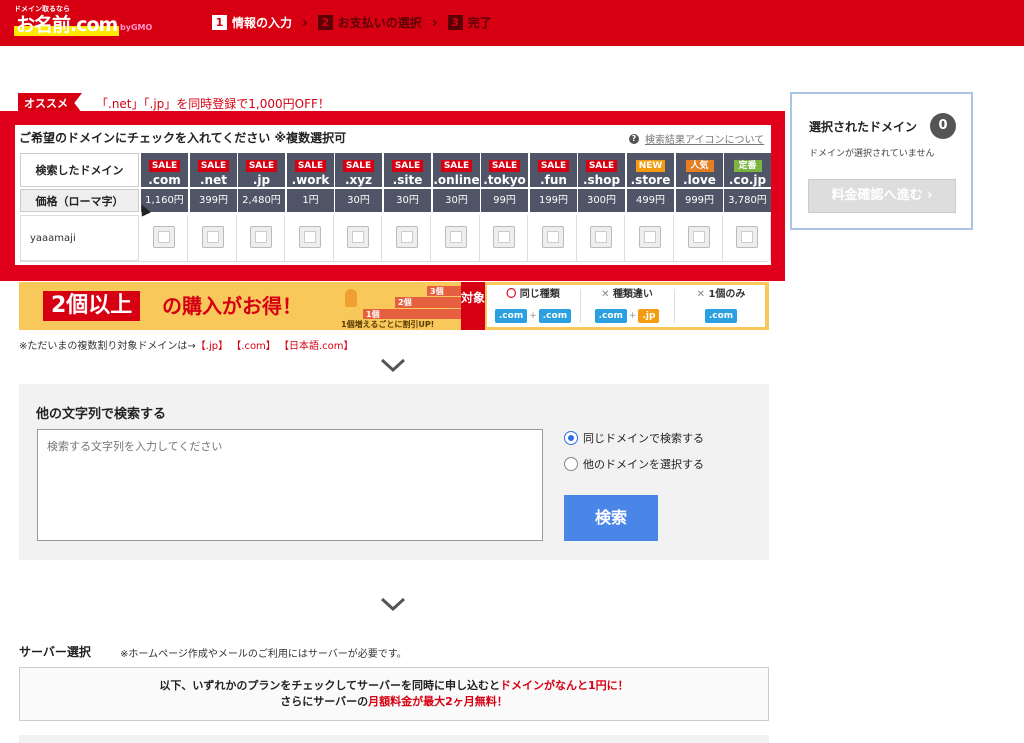  What do you see at coordinates (504, 180) in the screenshot?
I see `tld-name: .tokyo` at bounding box center [504, 180].